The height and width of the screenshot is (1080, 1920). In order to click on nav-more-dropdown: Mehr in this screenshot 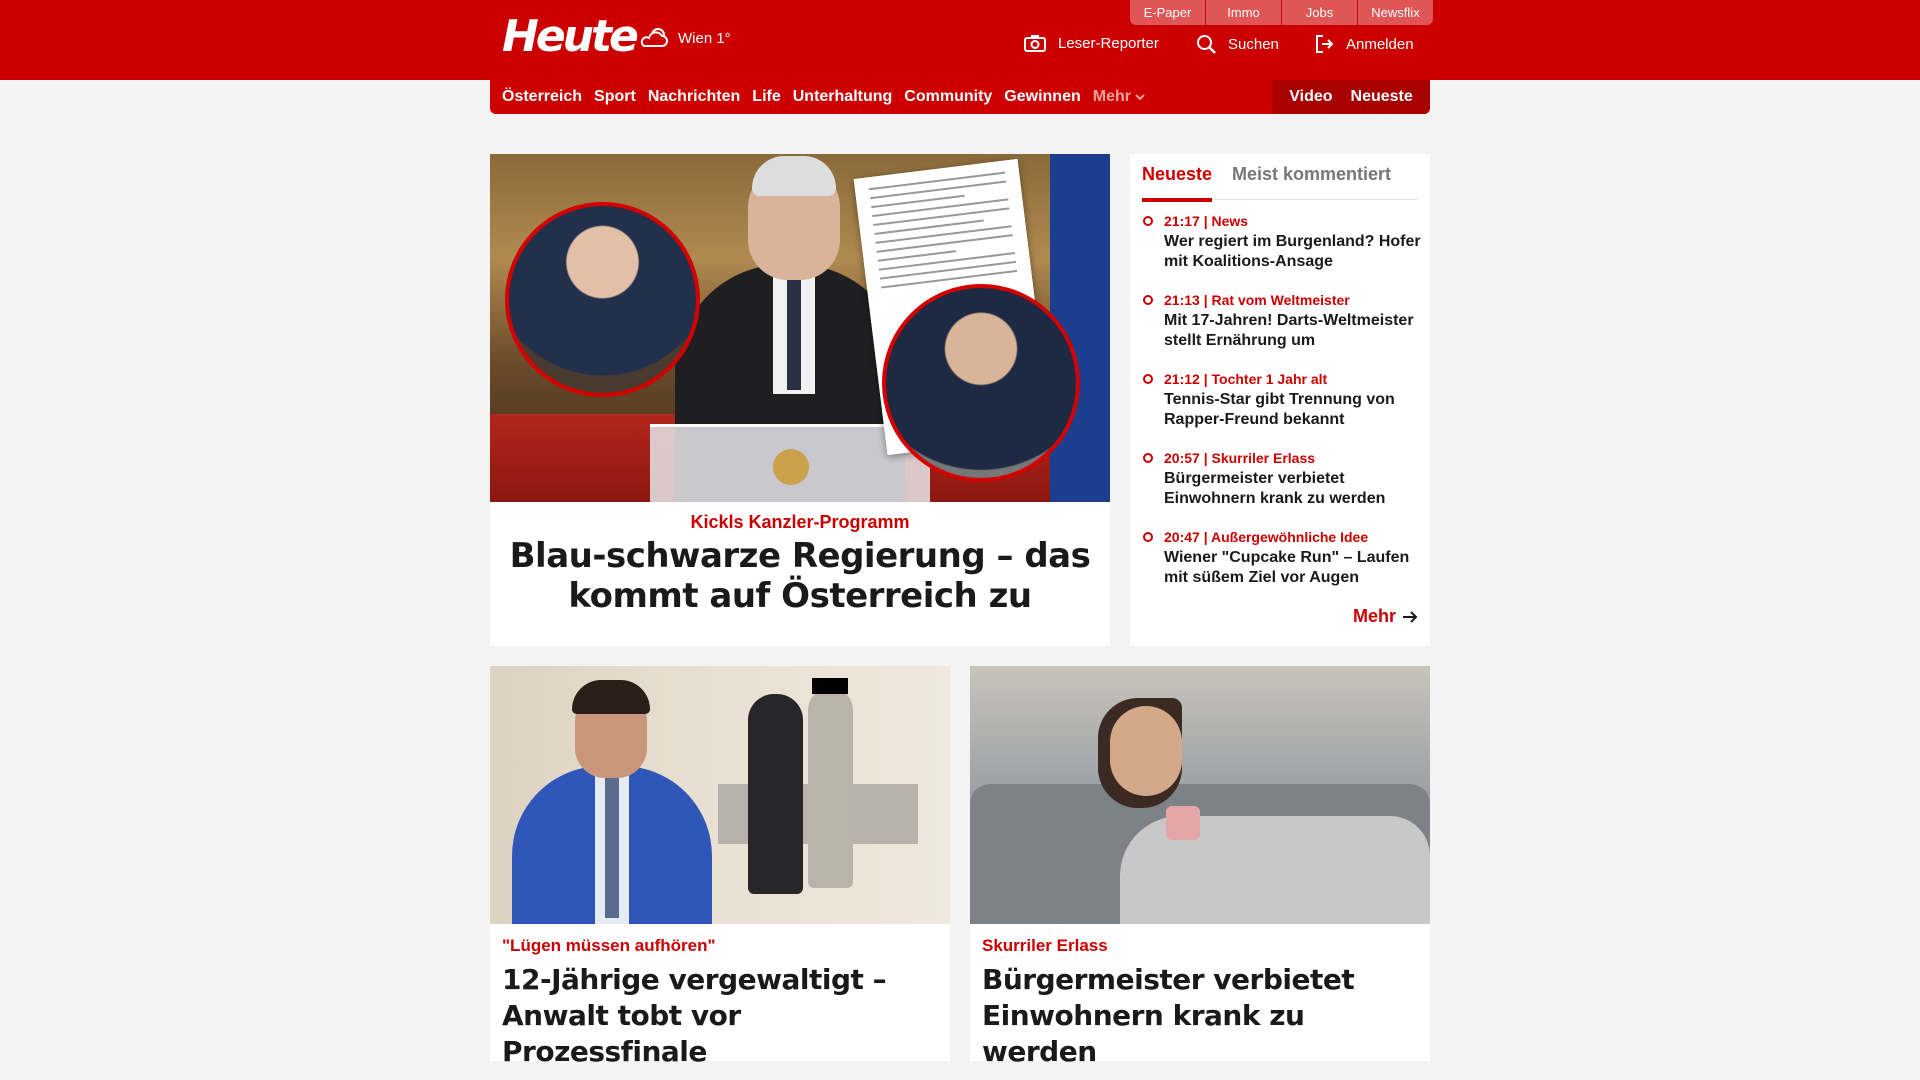, I will do `click(1119, 97)`.